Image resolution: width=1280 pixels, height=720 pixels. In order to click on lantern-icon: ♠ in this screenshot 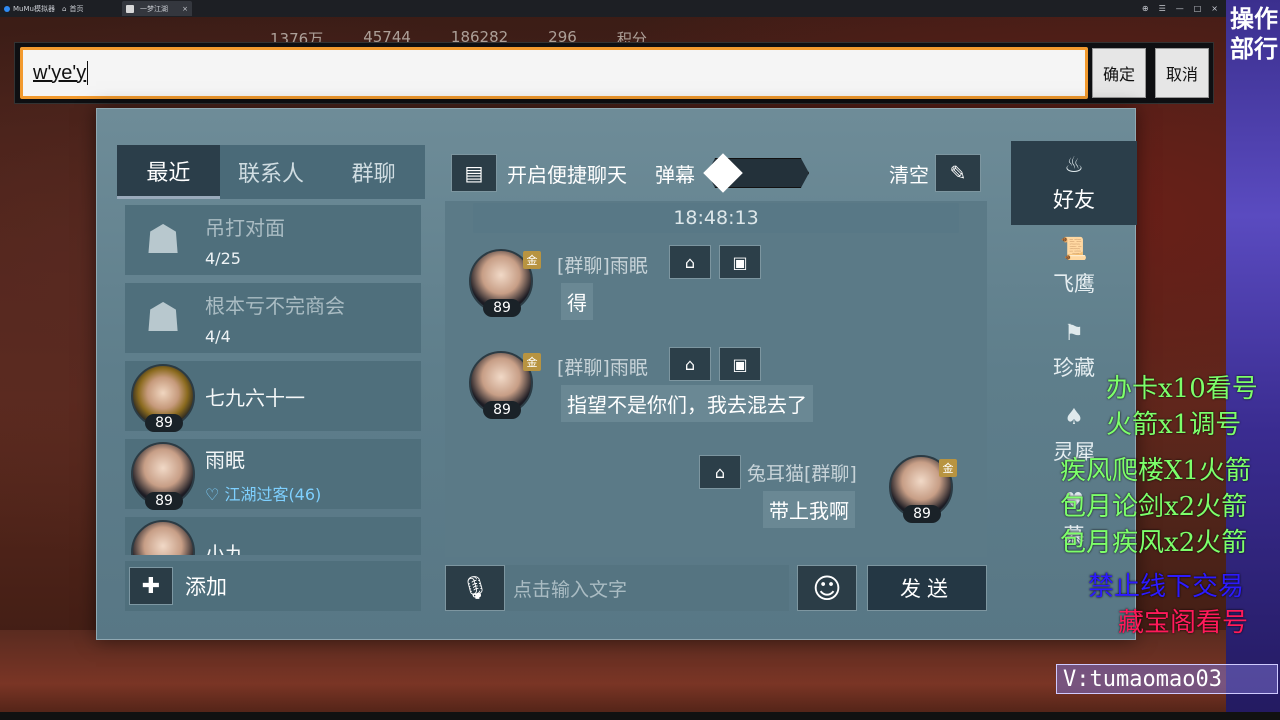, I will do `click(1074, 417)`.